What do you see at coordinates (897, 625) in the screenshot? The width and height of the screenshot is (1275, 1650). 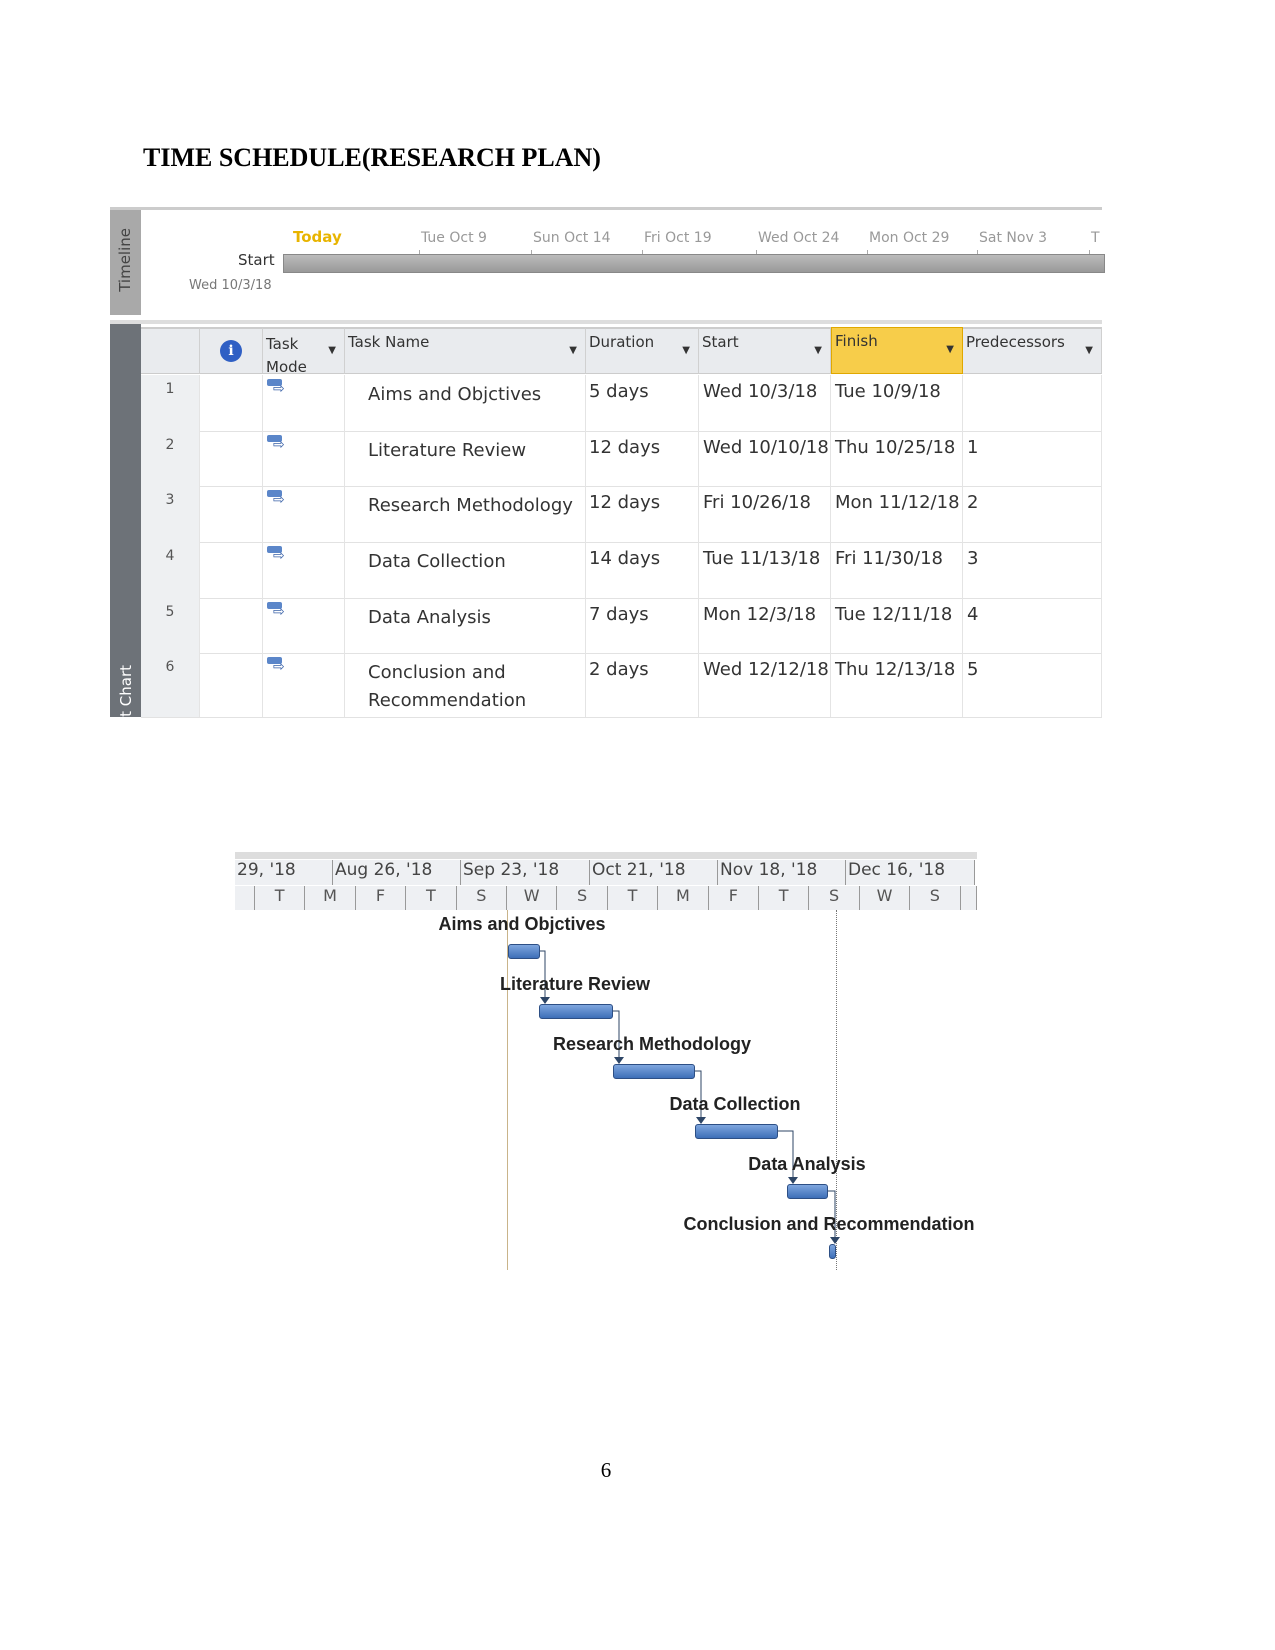 I see `finish-cell: Tue 12/11/18` at bounding box center [897, 625].